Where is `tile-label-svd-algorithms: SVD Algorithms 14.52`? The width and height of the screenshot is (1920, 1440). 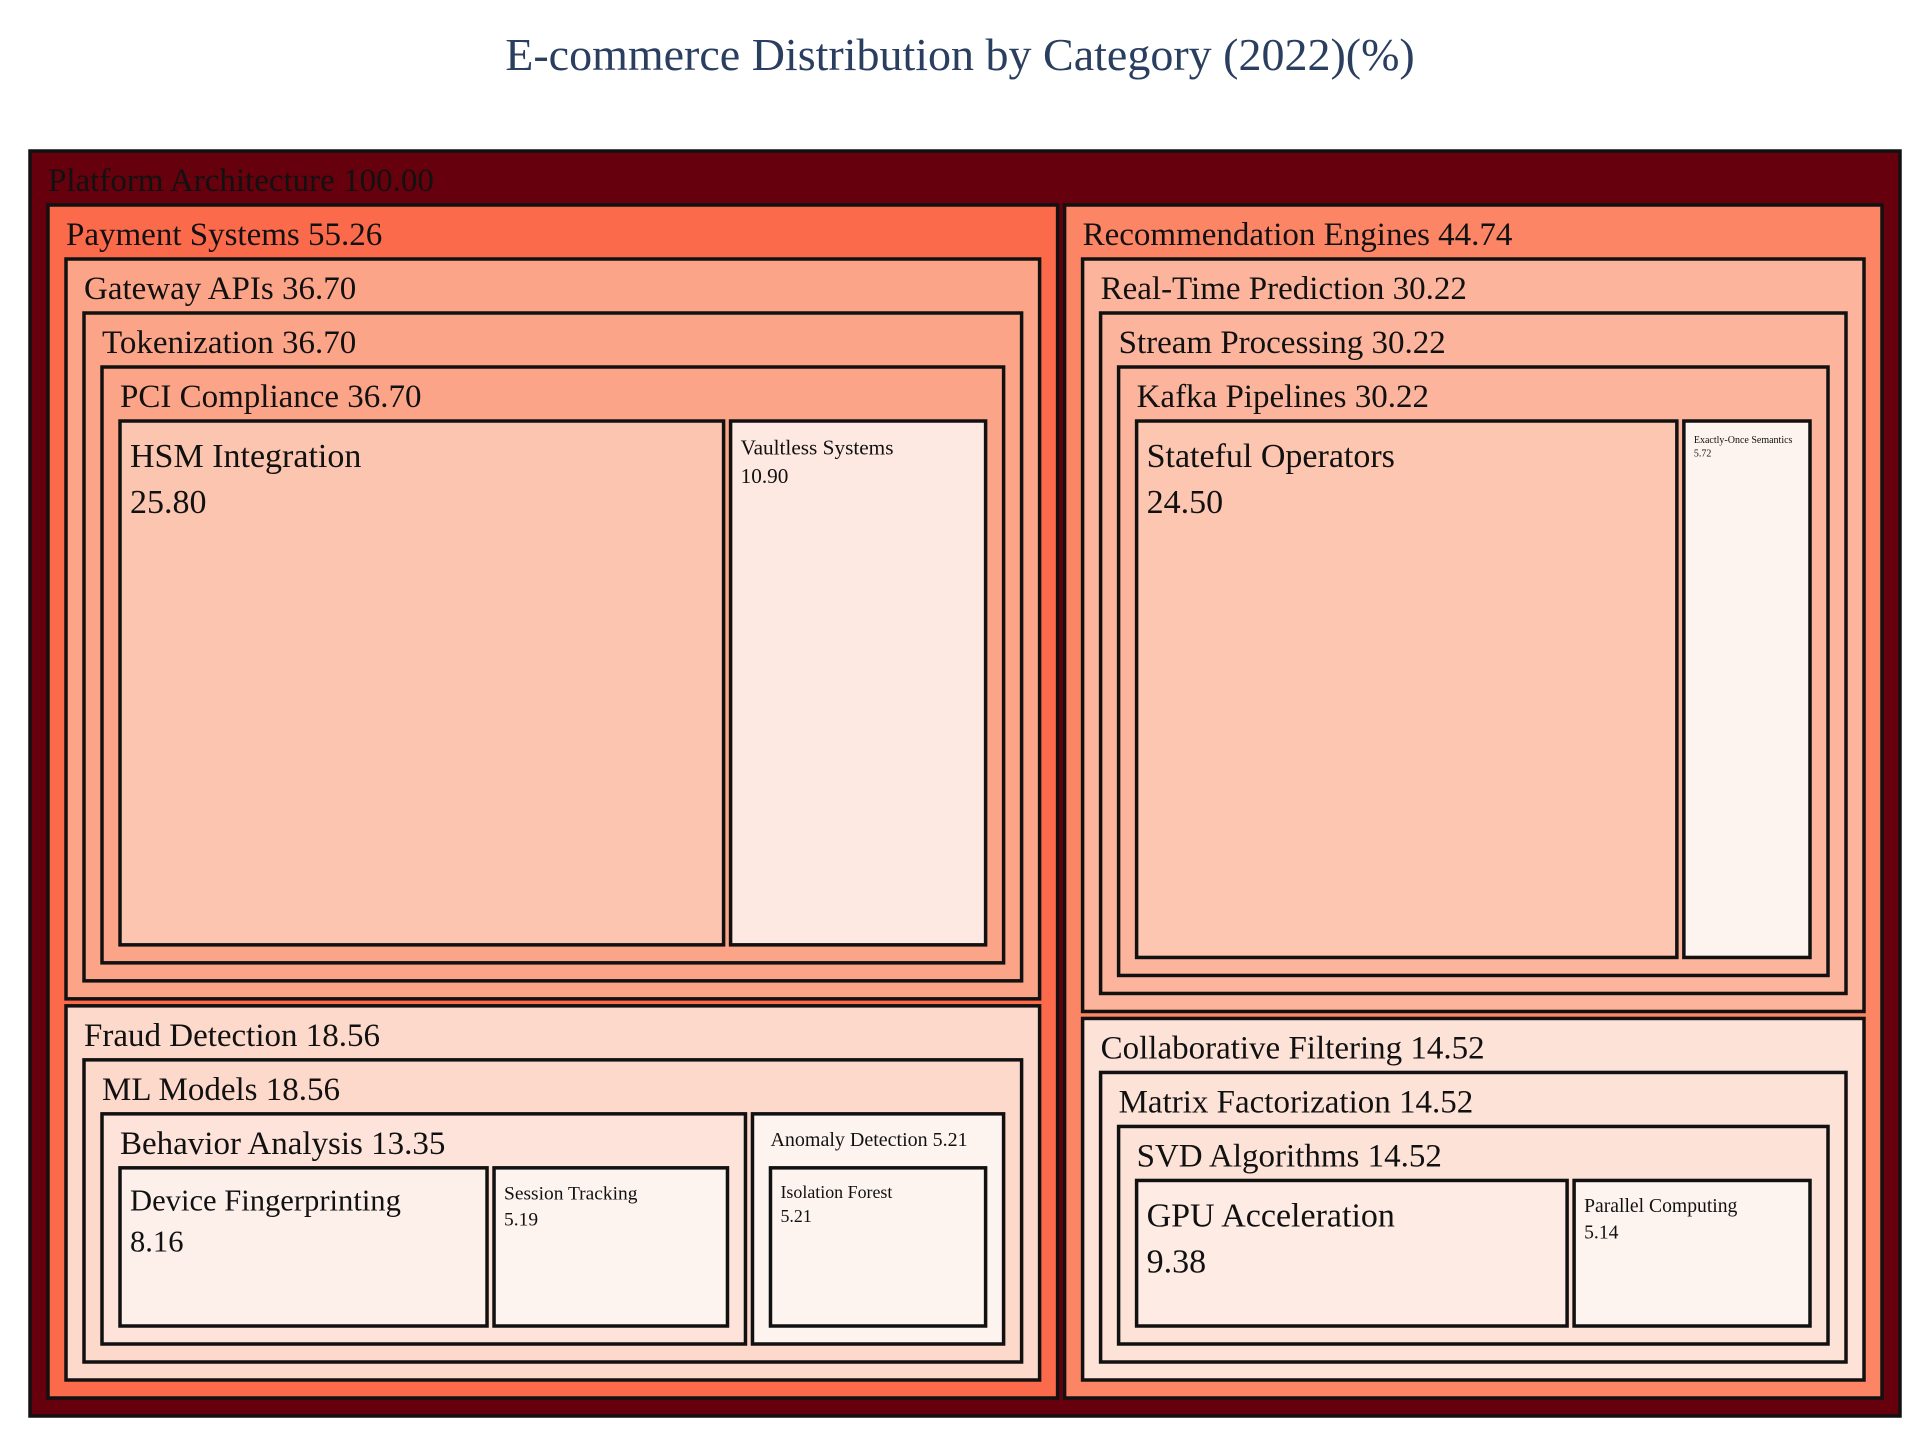 tile-label-svd-algorithms: SVD Algorithms 14.52 is located at coordinates (1289, 1156).